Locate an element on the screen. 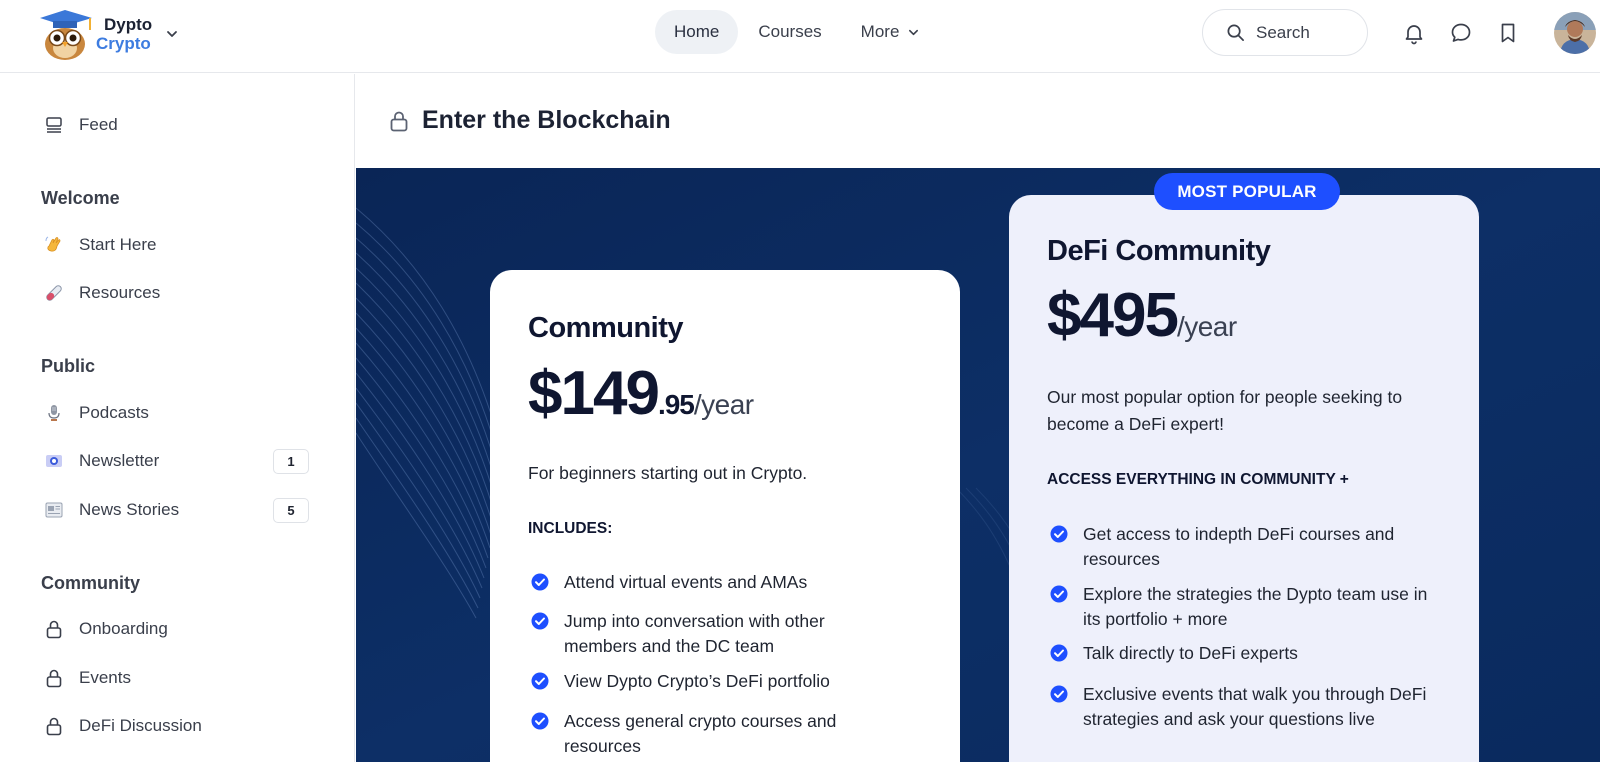 The image size is (1600, 762). bell-icon is located at coordinates (1414, 33).